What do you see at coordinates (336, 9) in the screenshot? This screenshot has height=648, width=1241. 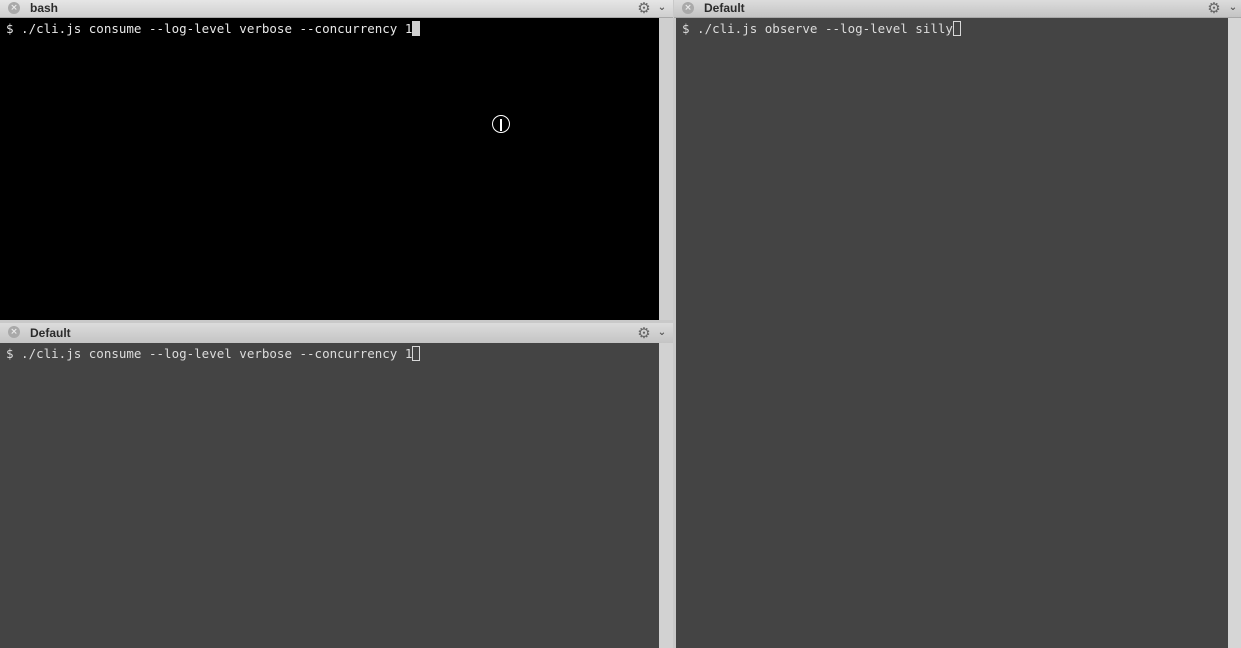 I see `pane-titlebar: × bash ⚙ ⌄` at bounding box center [336, 9].